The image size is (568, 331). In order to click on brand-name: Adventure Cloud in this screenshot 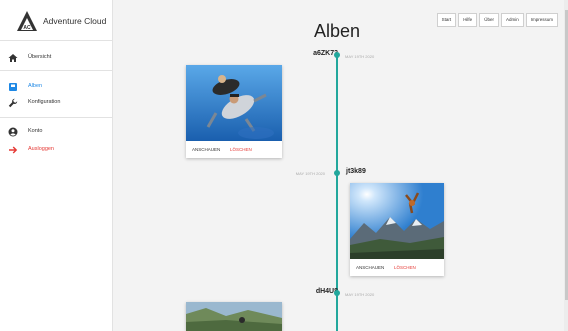, I will do `click(75, 21)`.